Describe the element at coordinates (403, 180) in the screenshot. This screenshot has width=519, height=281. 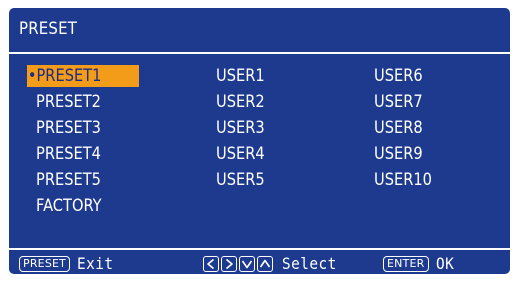
I see `user-item-label: USER10` at that location.